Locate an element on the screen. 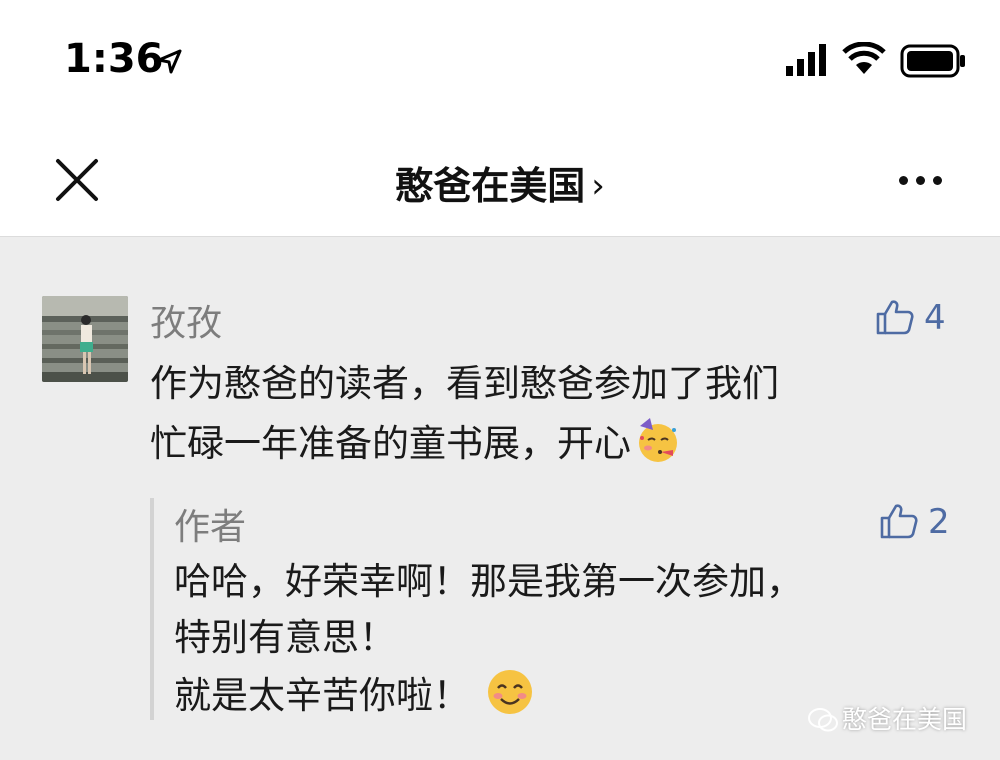 The height and width of the screenshot is (760, 1000). wechat-icon is located at coordinates (823, 720).